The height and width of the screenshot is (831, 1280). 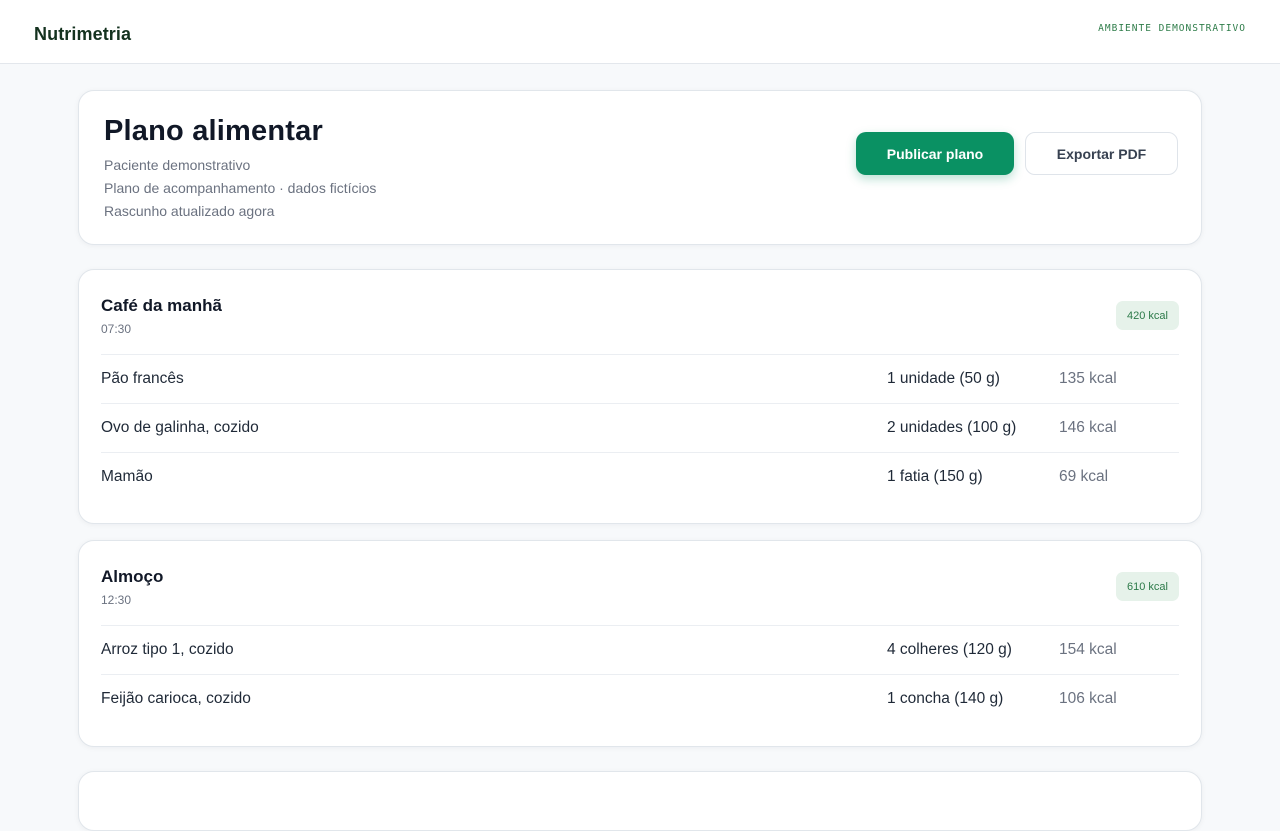 I want to click on food-quantity: 1 unidade (50 g), so click(x=943, y=378).